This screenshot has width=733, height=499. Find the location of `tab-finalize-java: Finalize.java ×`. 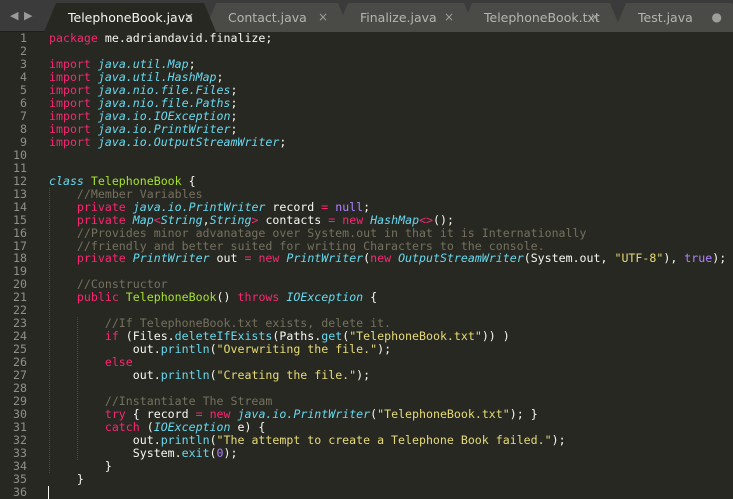

tab-finalize-java: Finalize.java × is located at coordinates (406, 17).